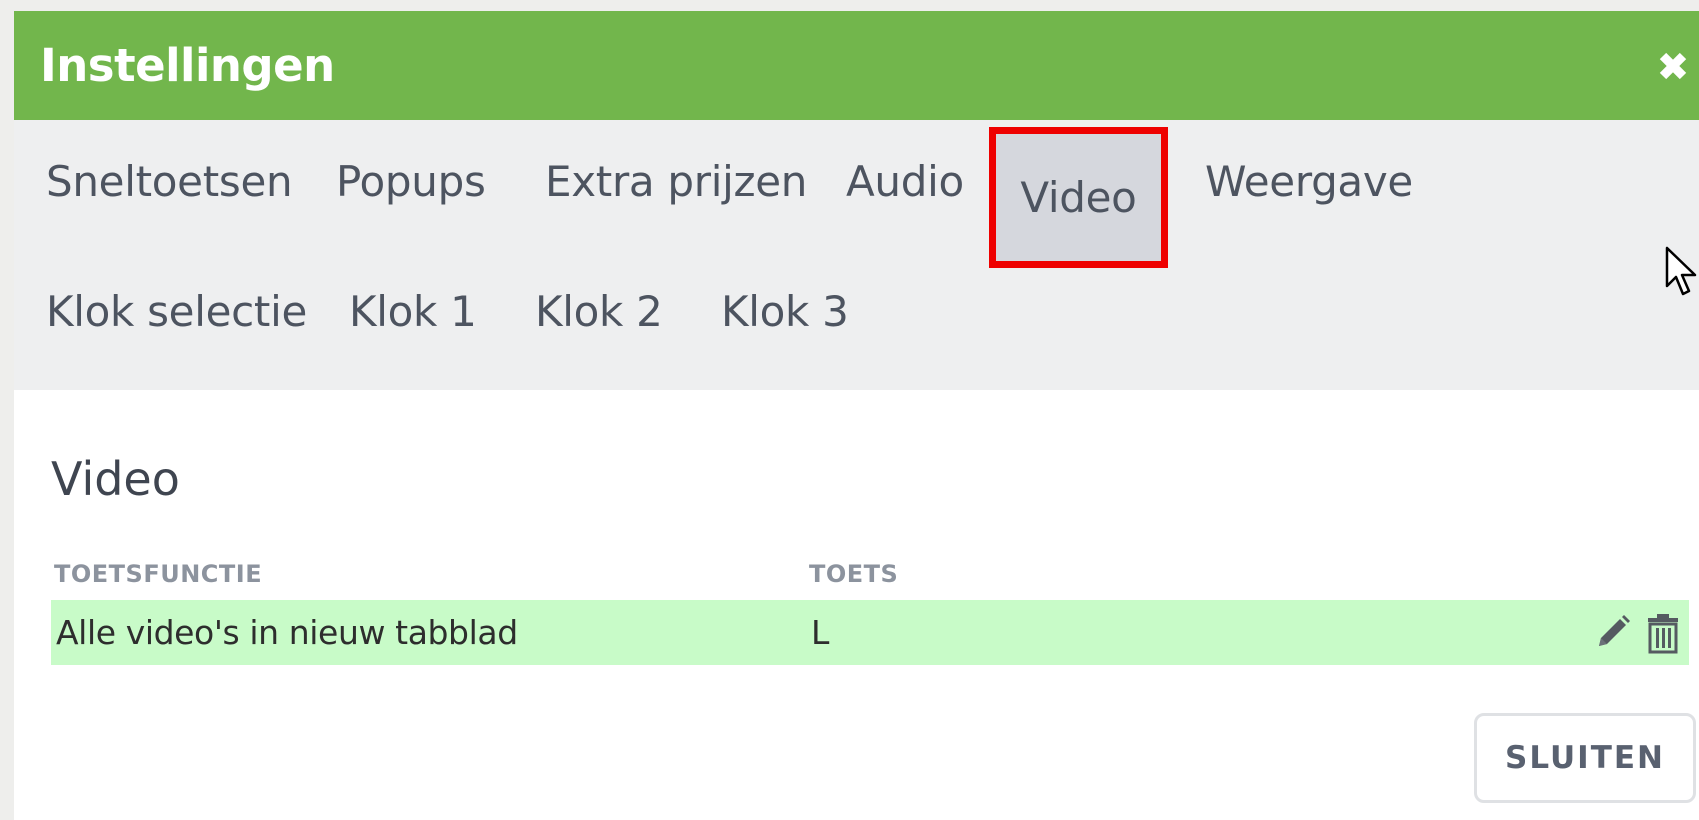 The height and width of the screenshot is (820, 1699). What do you see at coordinates (413, 312) in the screenshot?
I see `tab-klok-1: Klok 1` at bounding box center [413, 312].